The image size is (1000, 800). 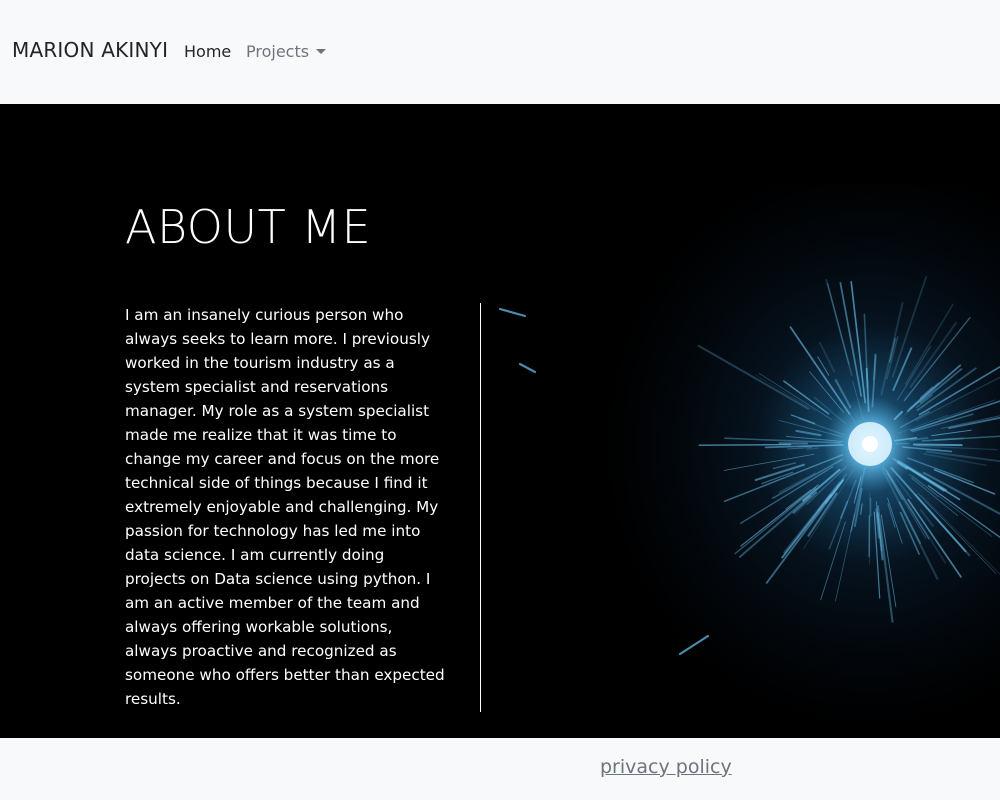 What do you see at coordinates (207, 51) in the screenshot?
I see `nav-home-link: Home` at bounding box center [207, 51].